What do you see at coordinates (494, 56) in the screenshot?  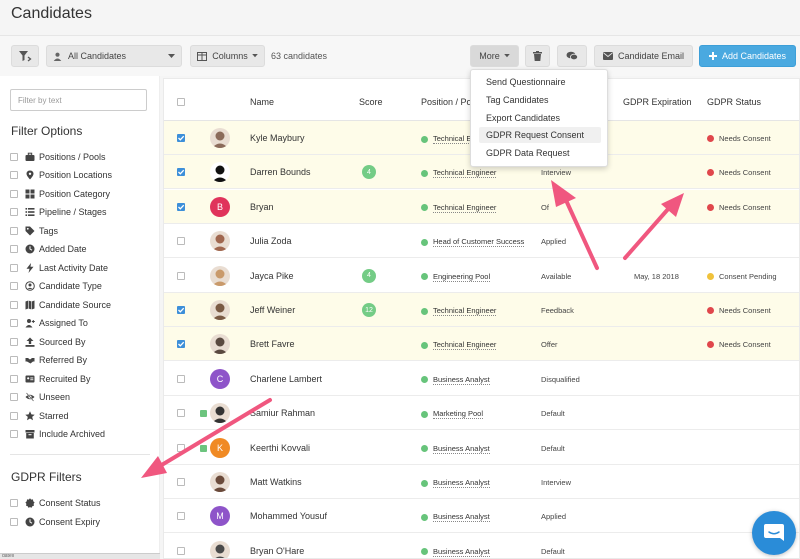 I see `more-button: More` at bounding box center [494, 56].